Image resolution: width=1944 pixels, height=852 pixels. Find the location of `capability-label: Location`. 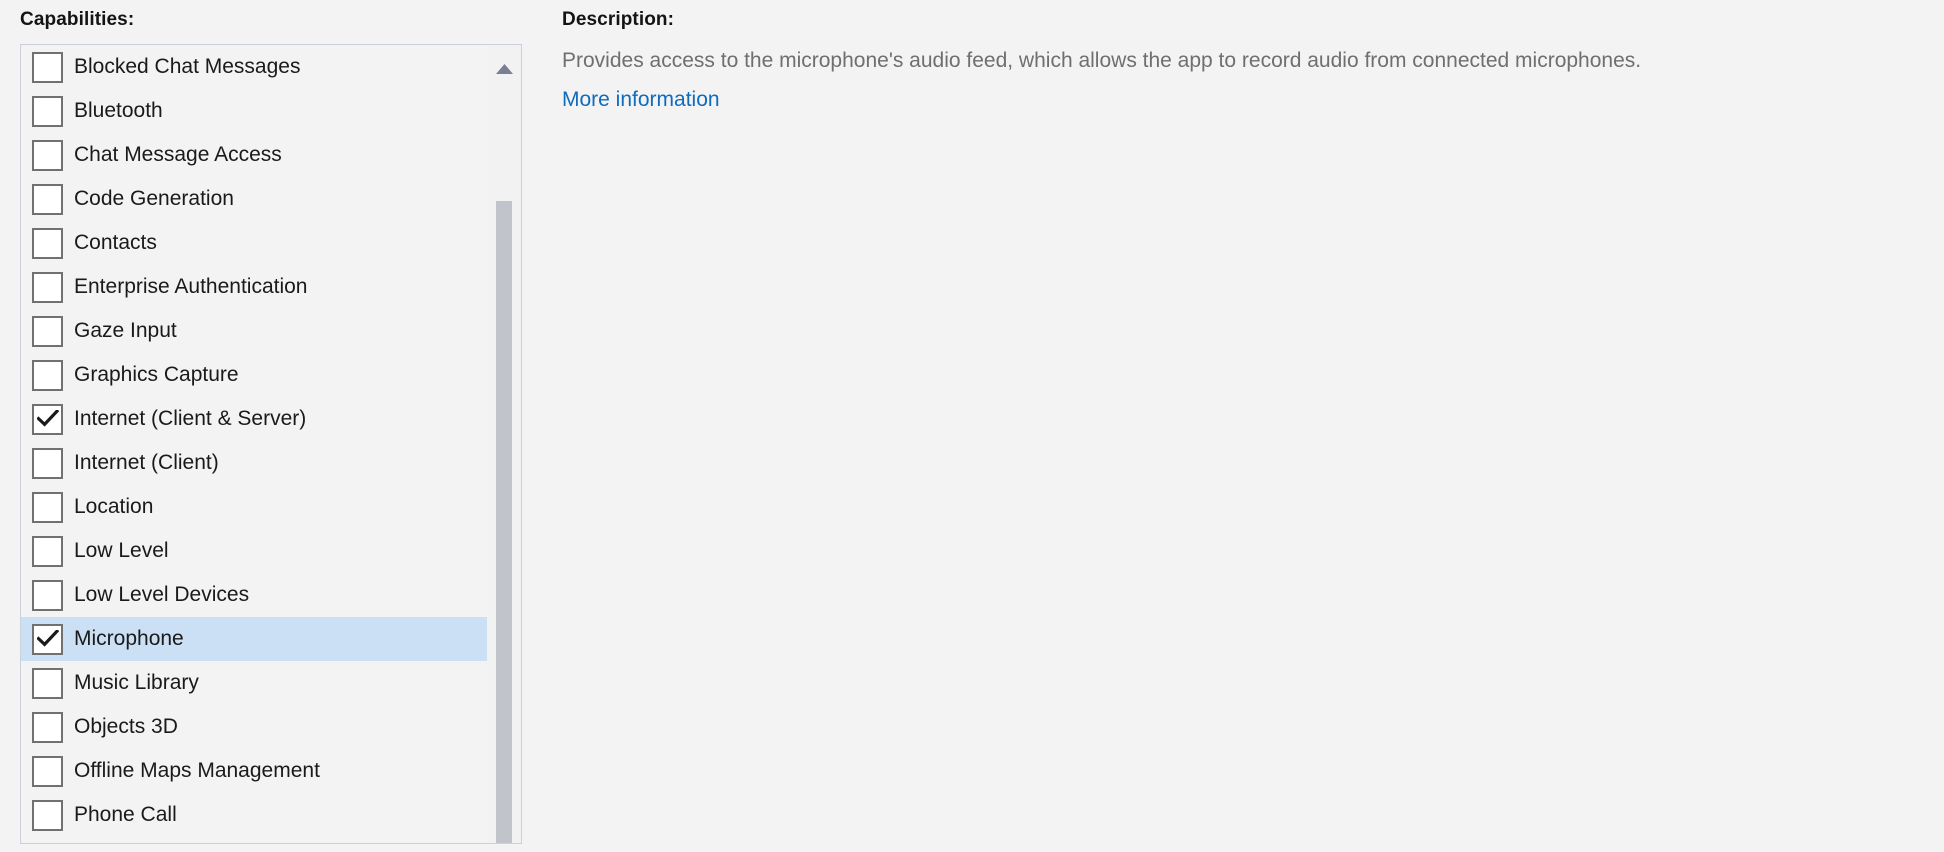

capability-label: Location is located at coordinates (114, 506).